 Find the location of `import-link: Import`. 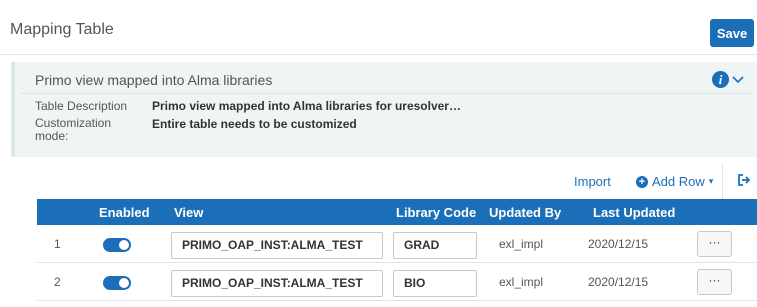

import-link: Import is located at coordinates (592, 181).